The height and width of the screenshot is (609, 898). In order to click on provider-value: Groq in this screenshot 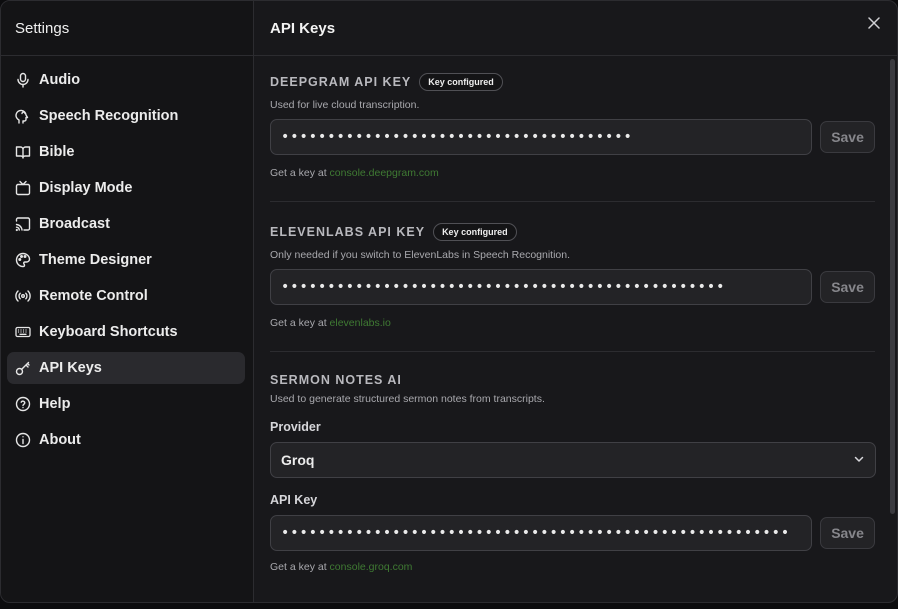, I will do `click(298, 460)`.